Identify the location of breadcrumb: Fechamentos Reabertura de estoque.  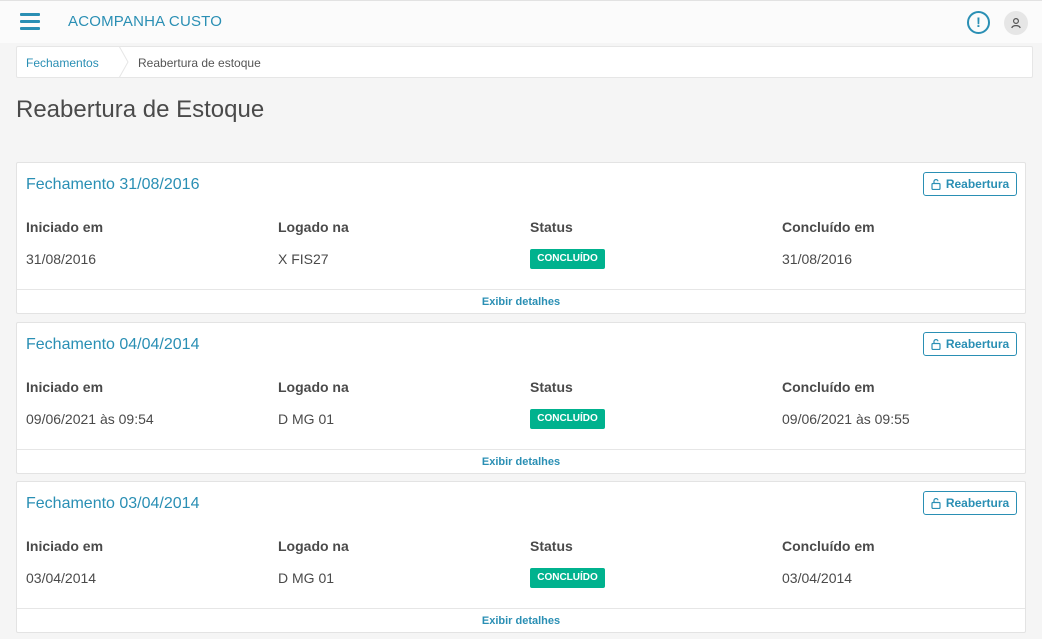
(524, 62).